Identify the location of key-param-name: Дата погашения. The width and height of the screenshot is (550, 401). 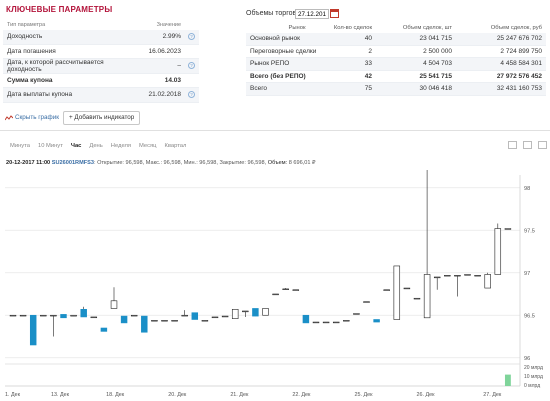
(31, 51).